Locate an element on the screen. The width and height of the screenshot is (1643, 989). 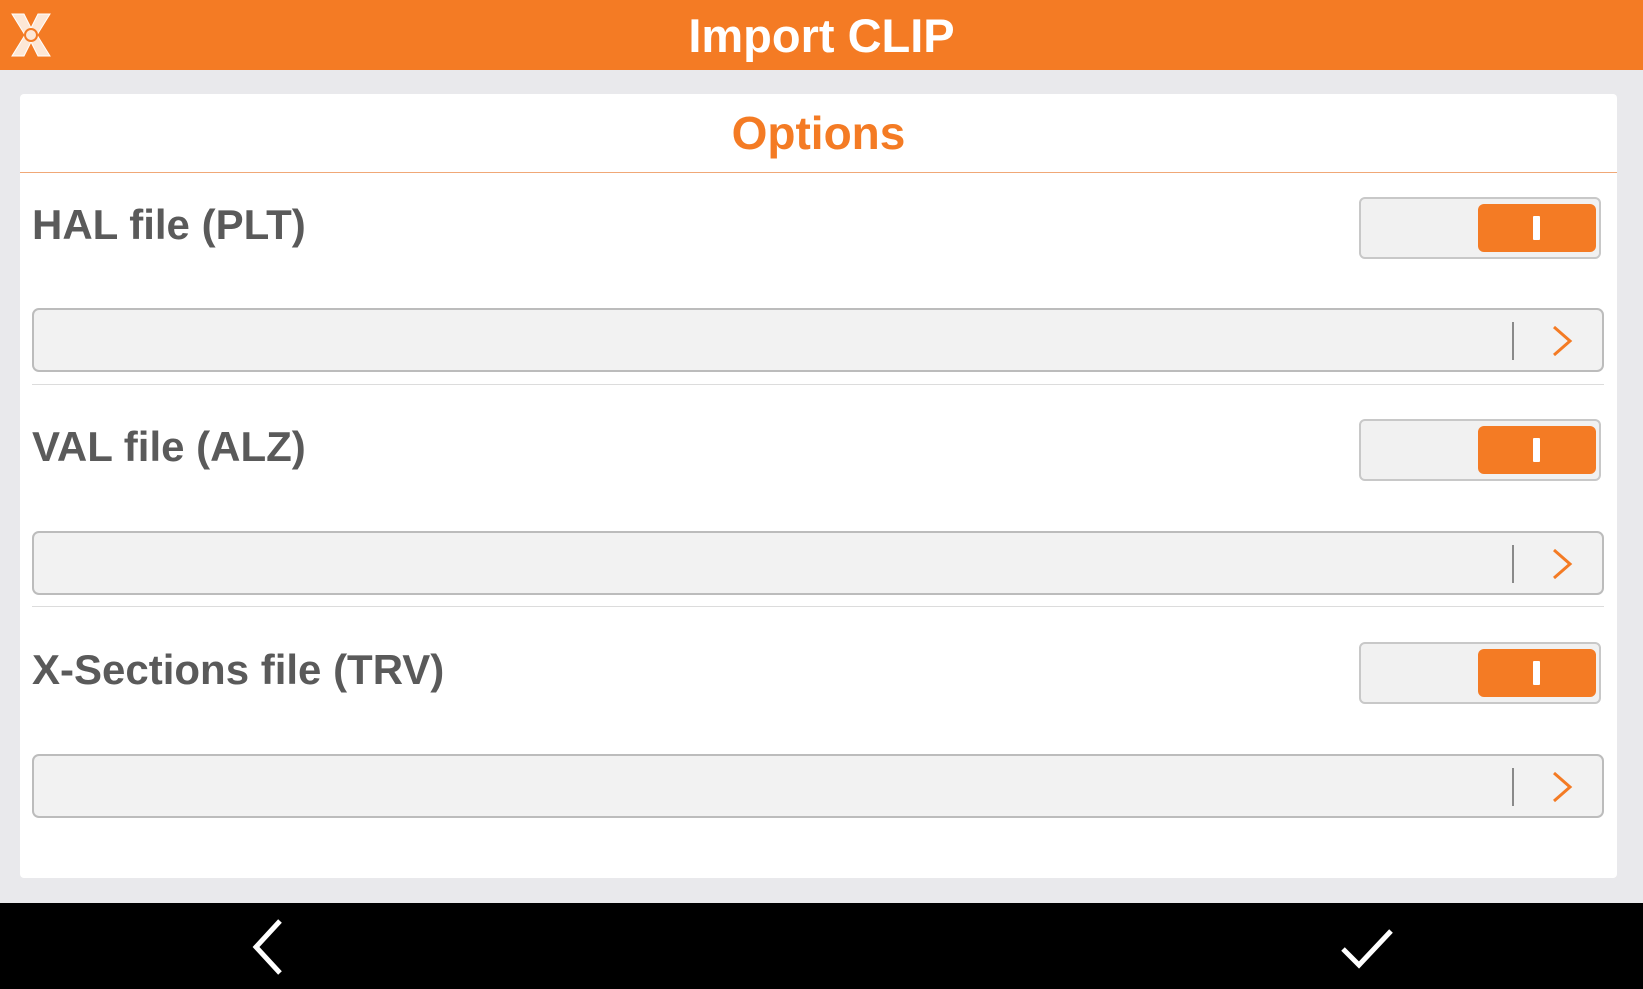
options-title: Options is located at coordinates (818, 133).